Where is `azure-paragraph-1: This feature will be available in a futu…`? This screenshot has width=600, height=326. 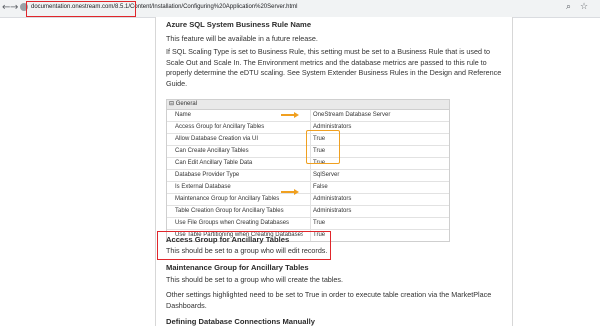 azure-paragraph-1: This feature will be available in a futu… is located at coordinates (242, 38).